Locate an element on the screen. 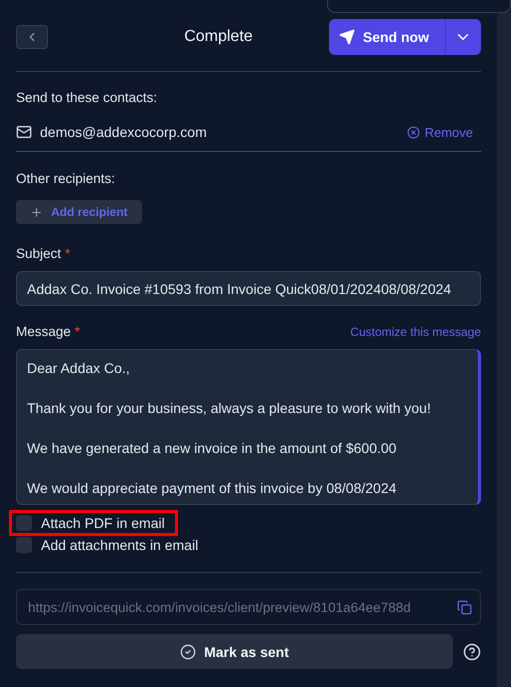 Image resolution: width=511 pixels, height=687 pixels. mail-icon is located at coordinates (24, 132).